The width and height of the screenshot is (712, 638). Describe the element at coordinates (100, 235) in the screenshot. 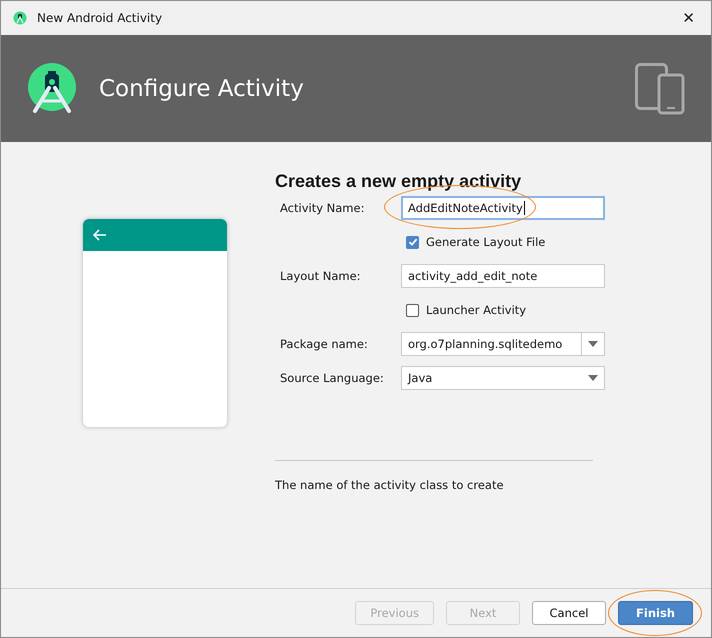

I see `back-arrow-icon` at that location.